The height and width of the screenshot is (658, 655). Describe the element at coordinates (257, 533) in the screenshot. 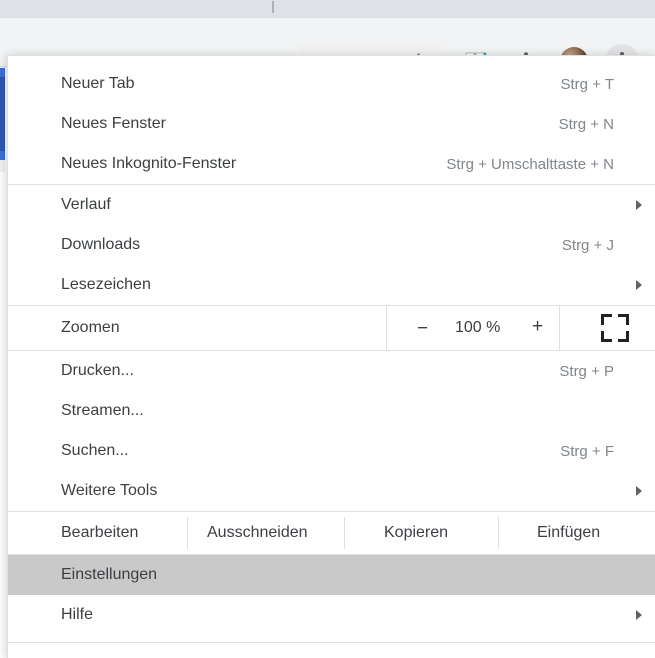

I see `cut-button: Ausschneiden` at that location.